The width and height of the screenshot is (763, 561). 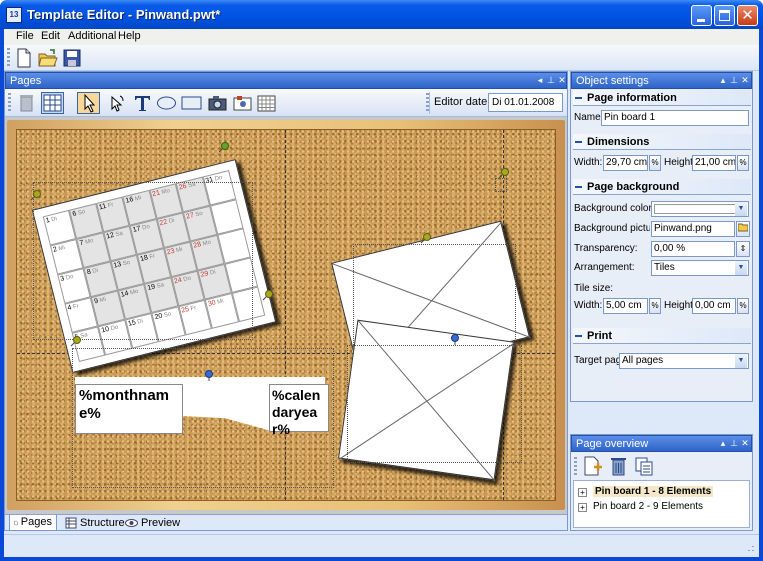 I want to click on selection-box, so click(x=143, y=261).